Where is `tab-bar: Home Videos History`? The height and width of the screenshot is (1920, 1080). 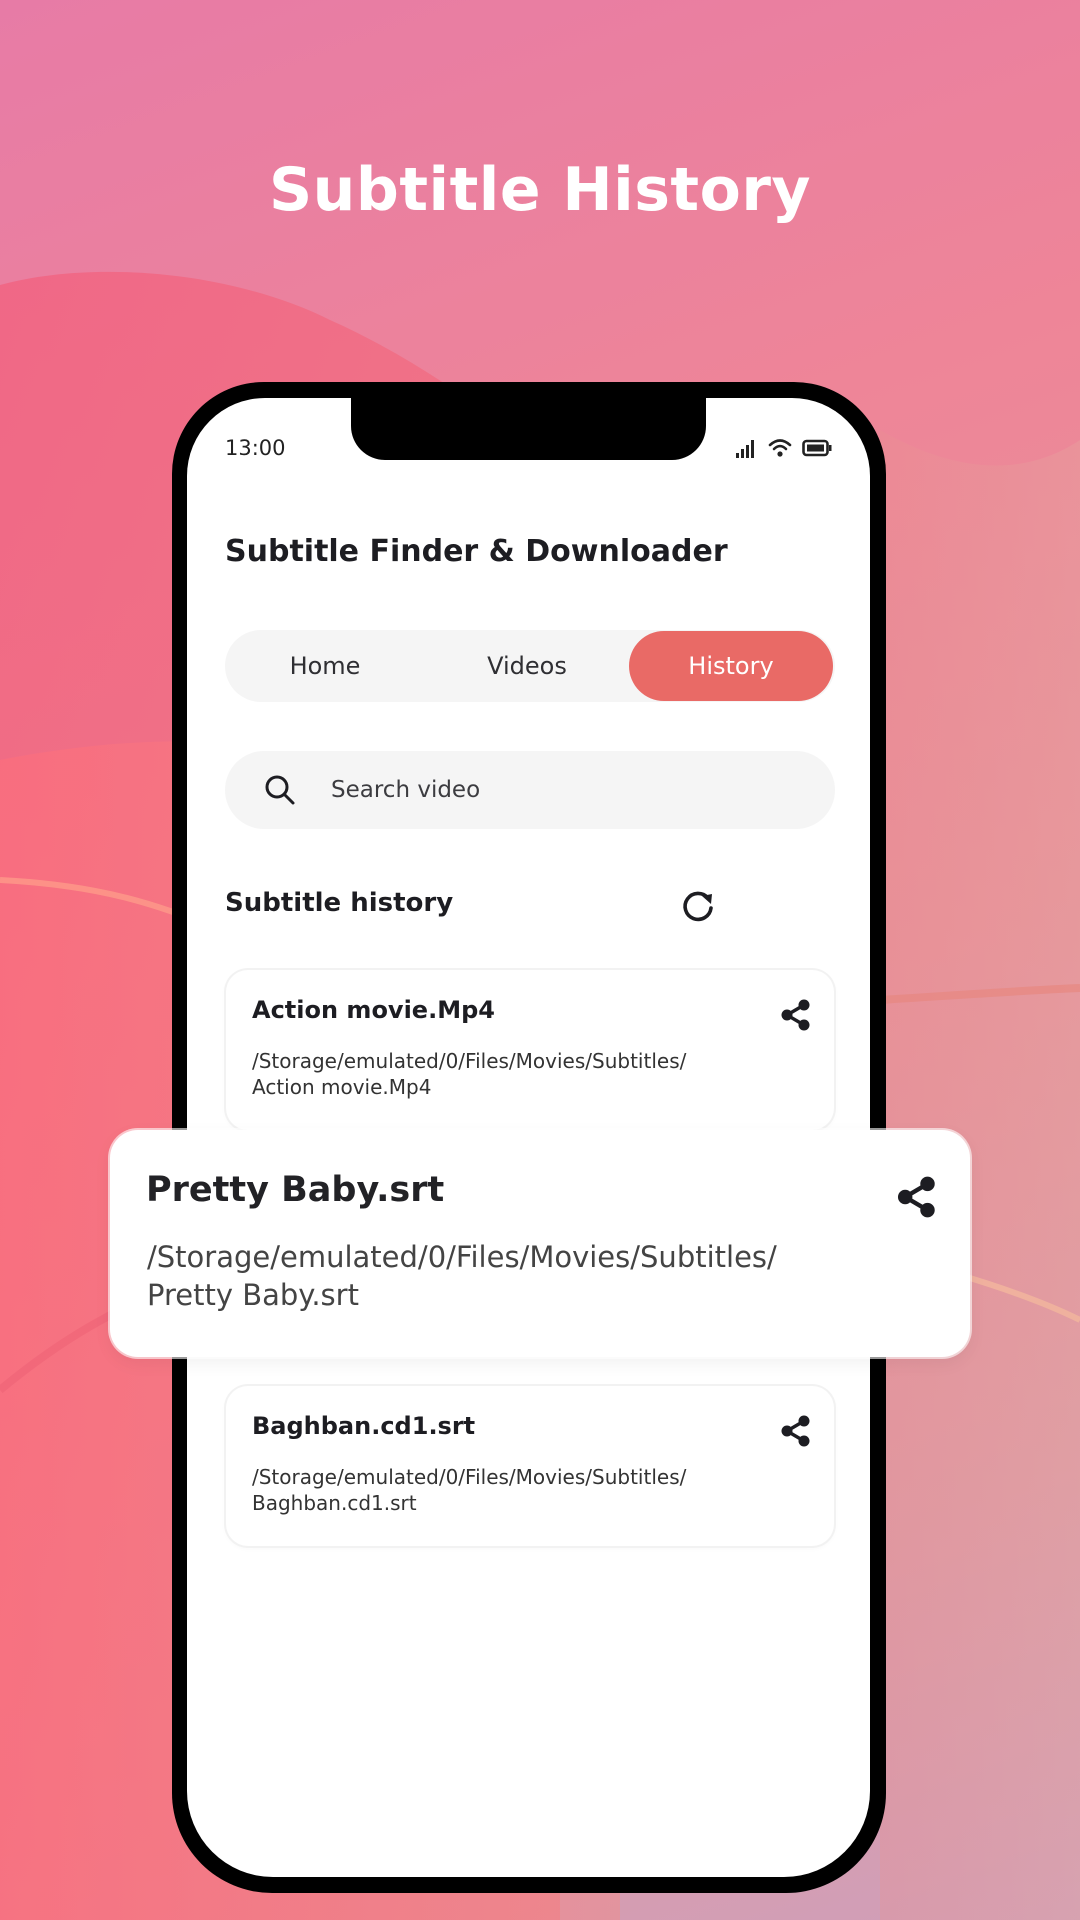 tab-bar: Home Videos History is located at coordinates (530, 666).